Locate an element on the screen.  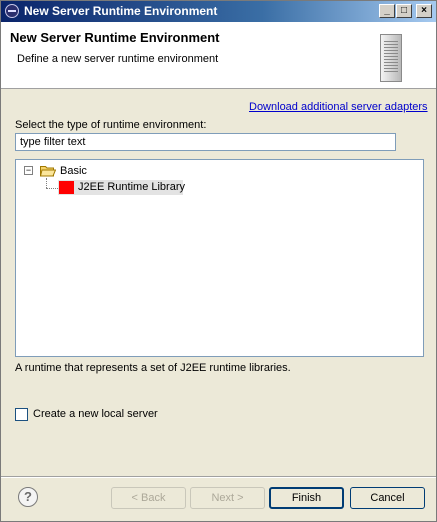
button-separator is located at coordinates (218, 477).